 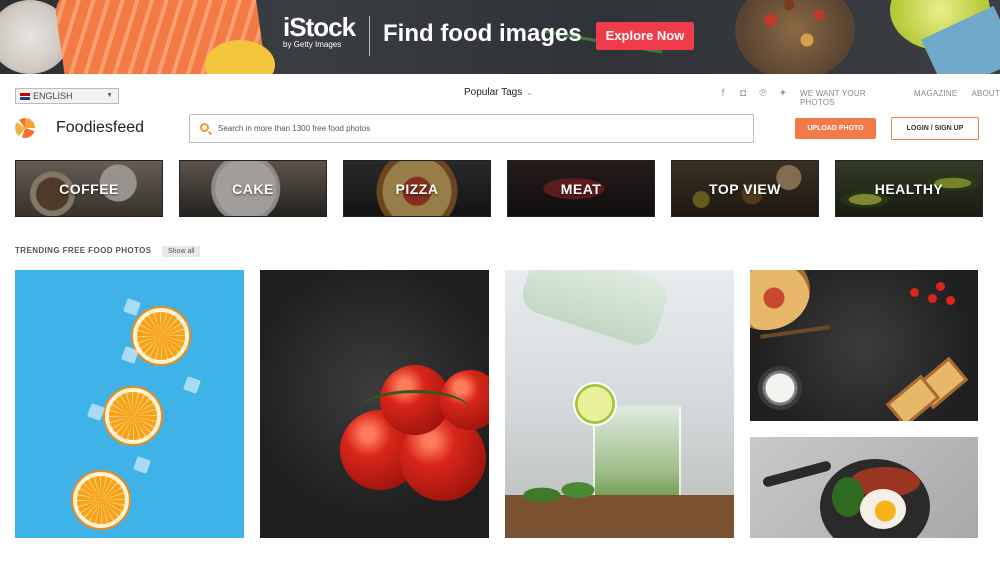 I want to click on link-about: ABOUT, so click(x=985, y=98).